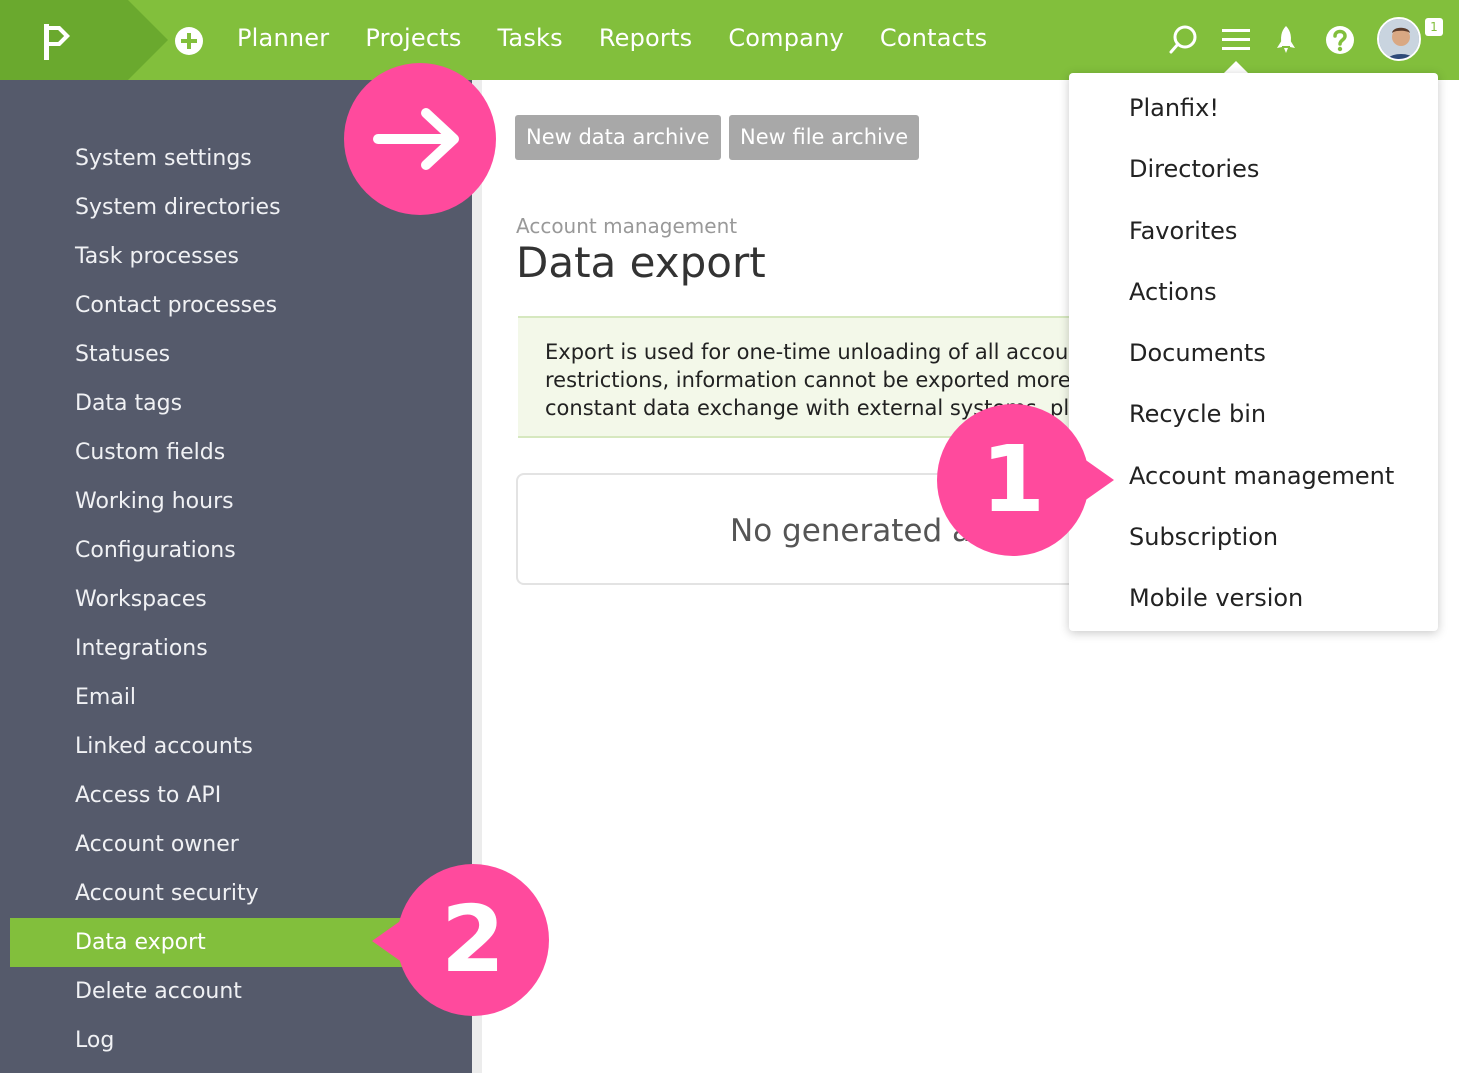 The height and width of the screenshot is (1073, 1459). I want to click on menu-item-subscription: Subscription, so click(1203, 537).